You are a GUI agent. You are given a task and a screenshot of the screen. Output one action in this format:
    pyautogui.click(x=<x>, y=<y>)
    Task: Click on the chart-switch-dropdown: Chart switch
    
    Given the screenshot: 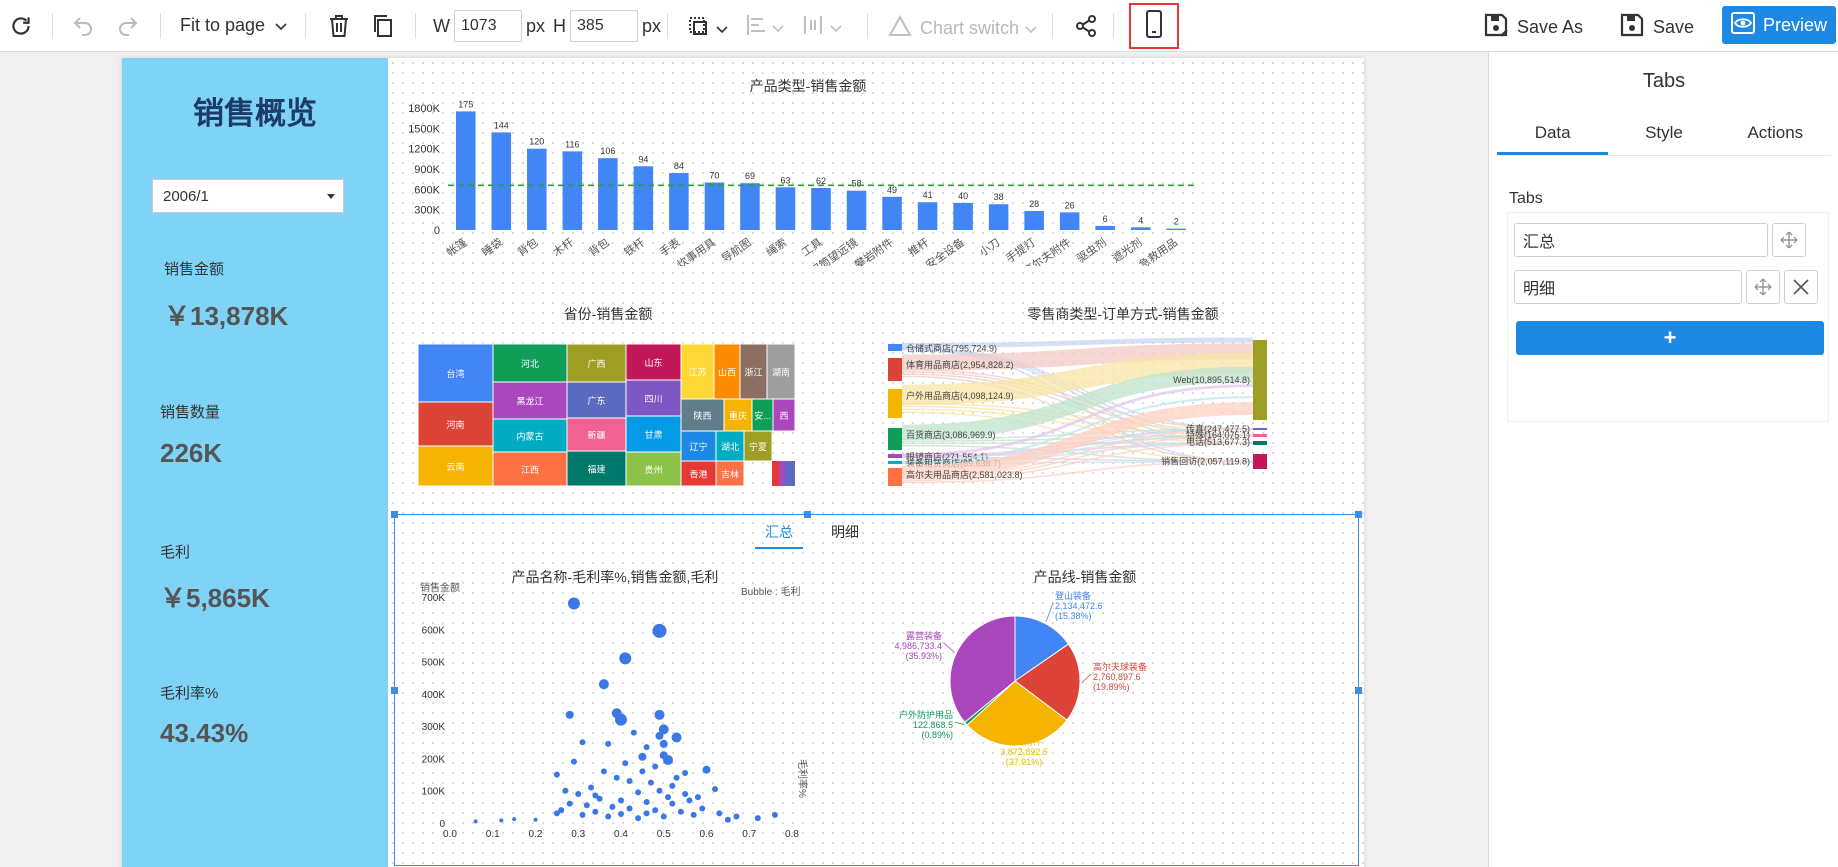 What is the action you would take?
    pyautogui.click(x=962, y=28)
    